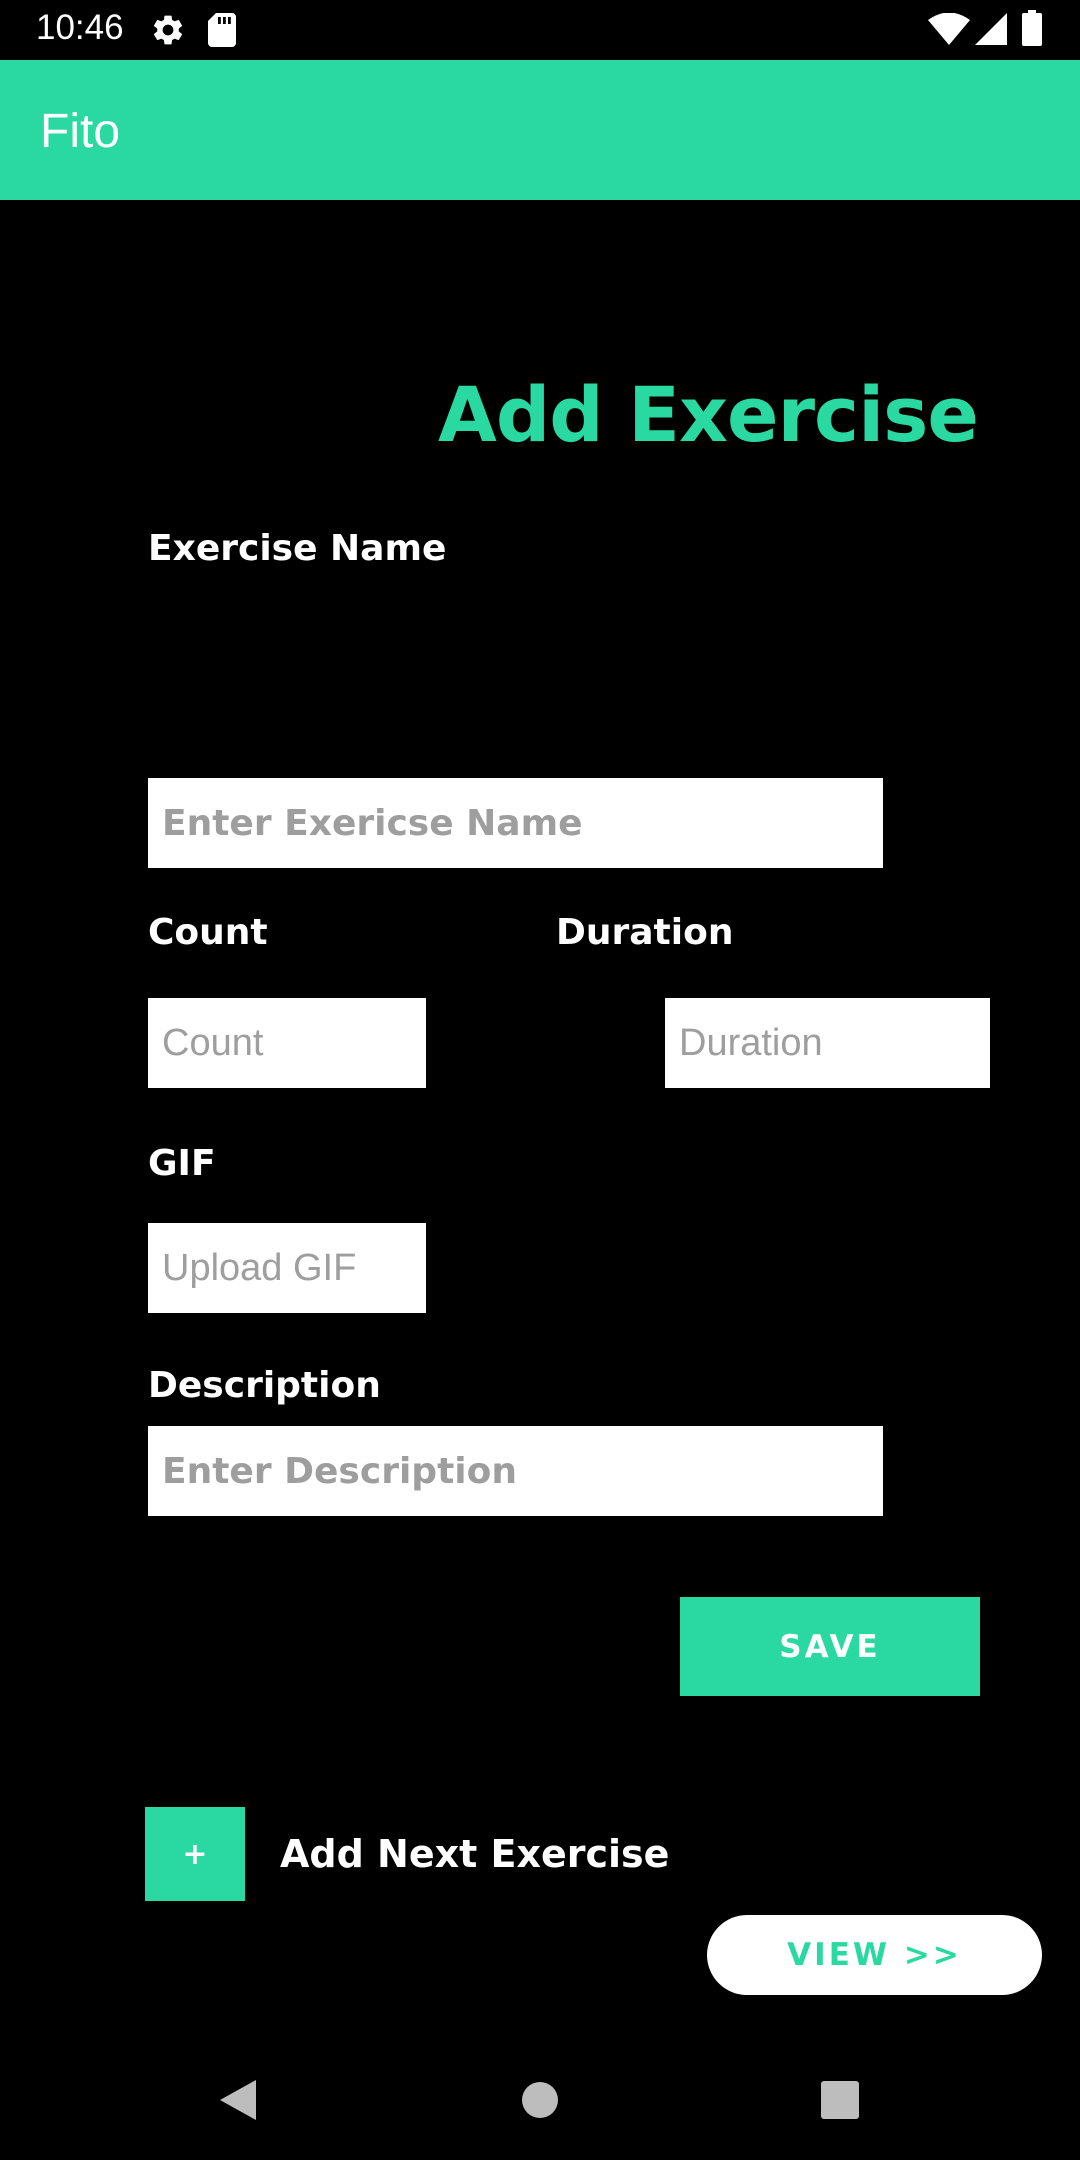  I want to click on exercise-name-input, so click(515, 823).